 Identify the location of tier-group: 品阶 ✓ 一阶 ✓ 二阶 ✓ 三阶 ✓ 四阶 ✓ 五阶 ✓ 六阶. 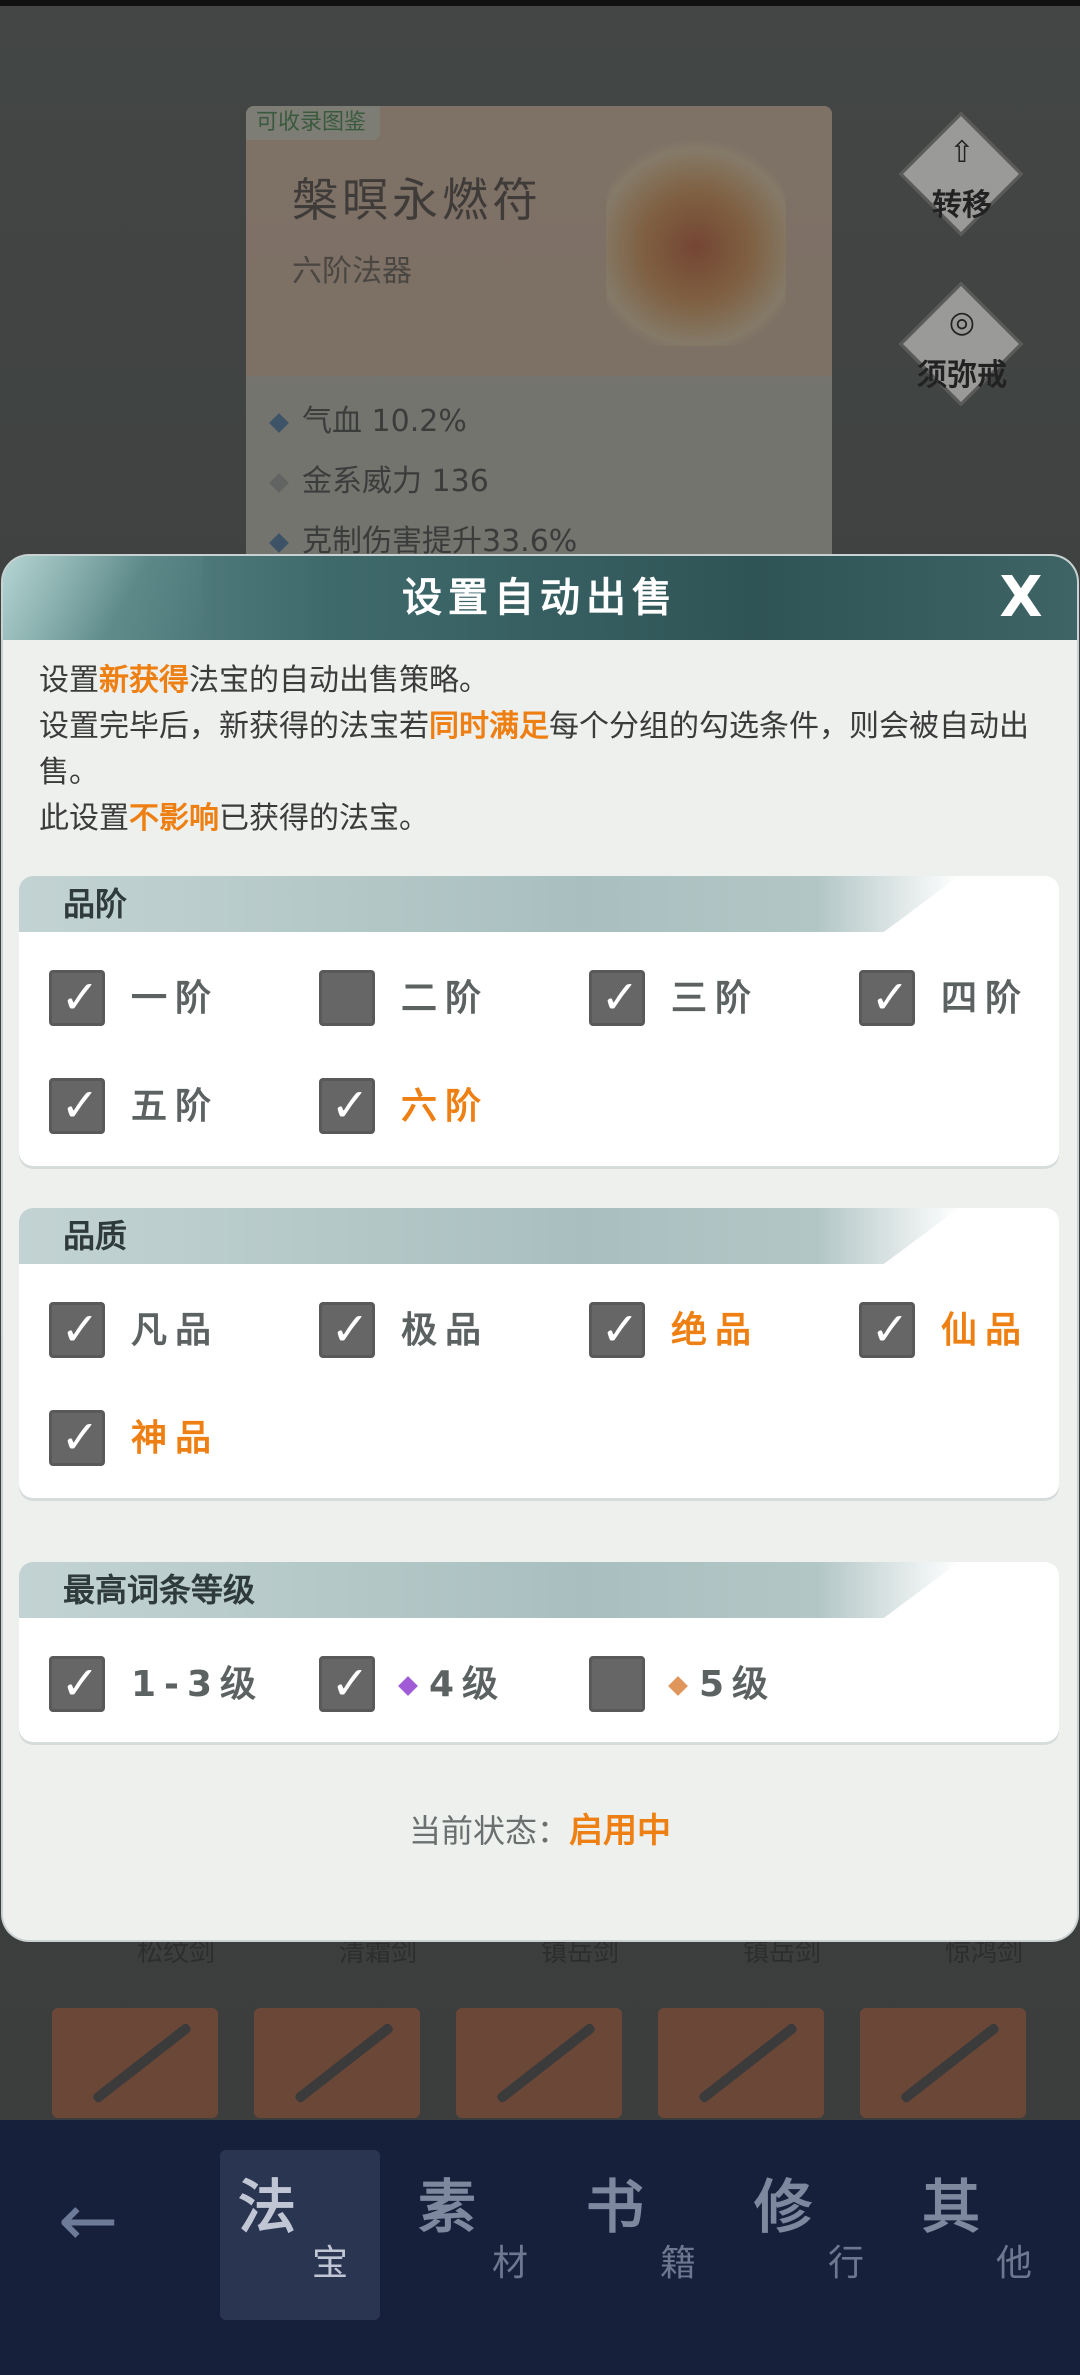
(539, 1021).